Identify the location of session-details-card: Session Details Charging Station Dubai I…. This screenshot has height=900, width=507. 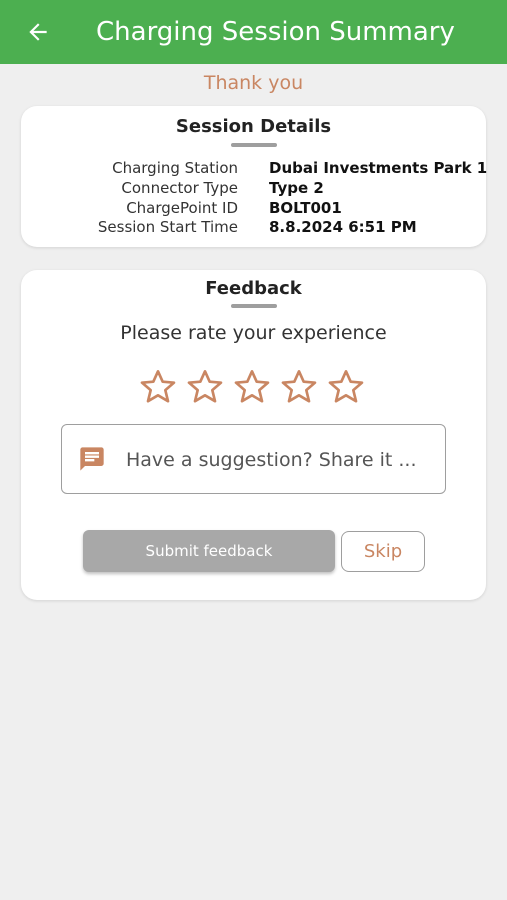
(254, 176).